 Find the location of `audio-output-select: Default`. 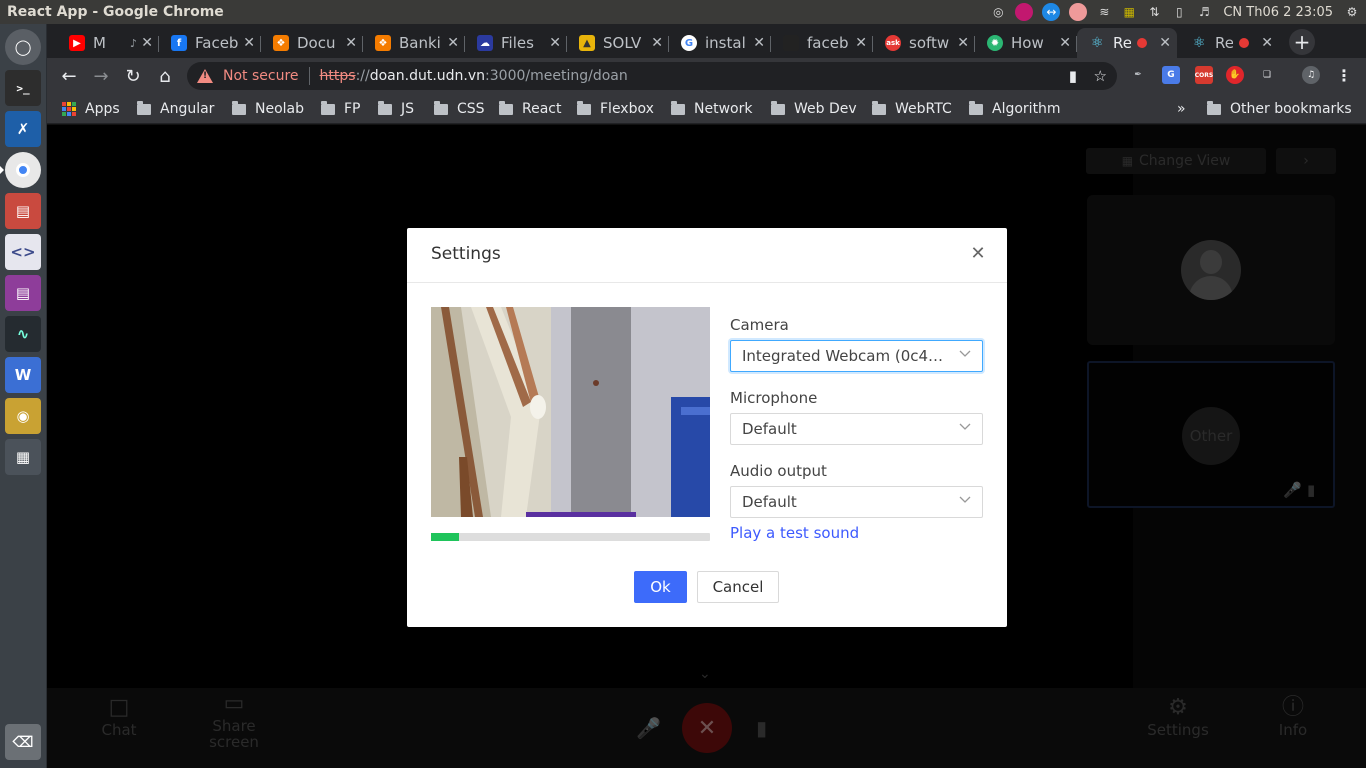

audio-output-select: Default is located at coordinates (856, 502).